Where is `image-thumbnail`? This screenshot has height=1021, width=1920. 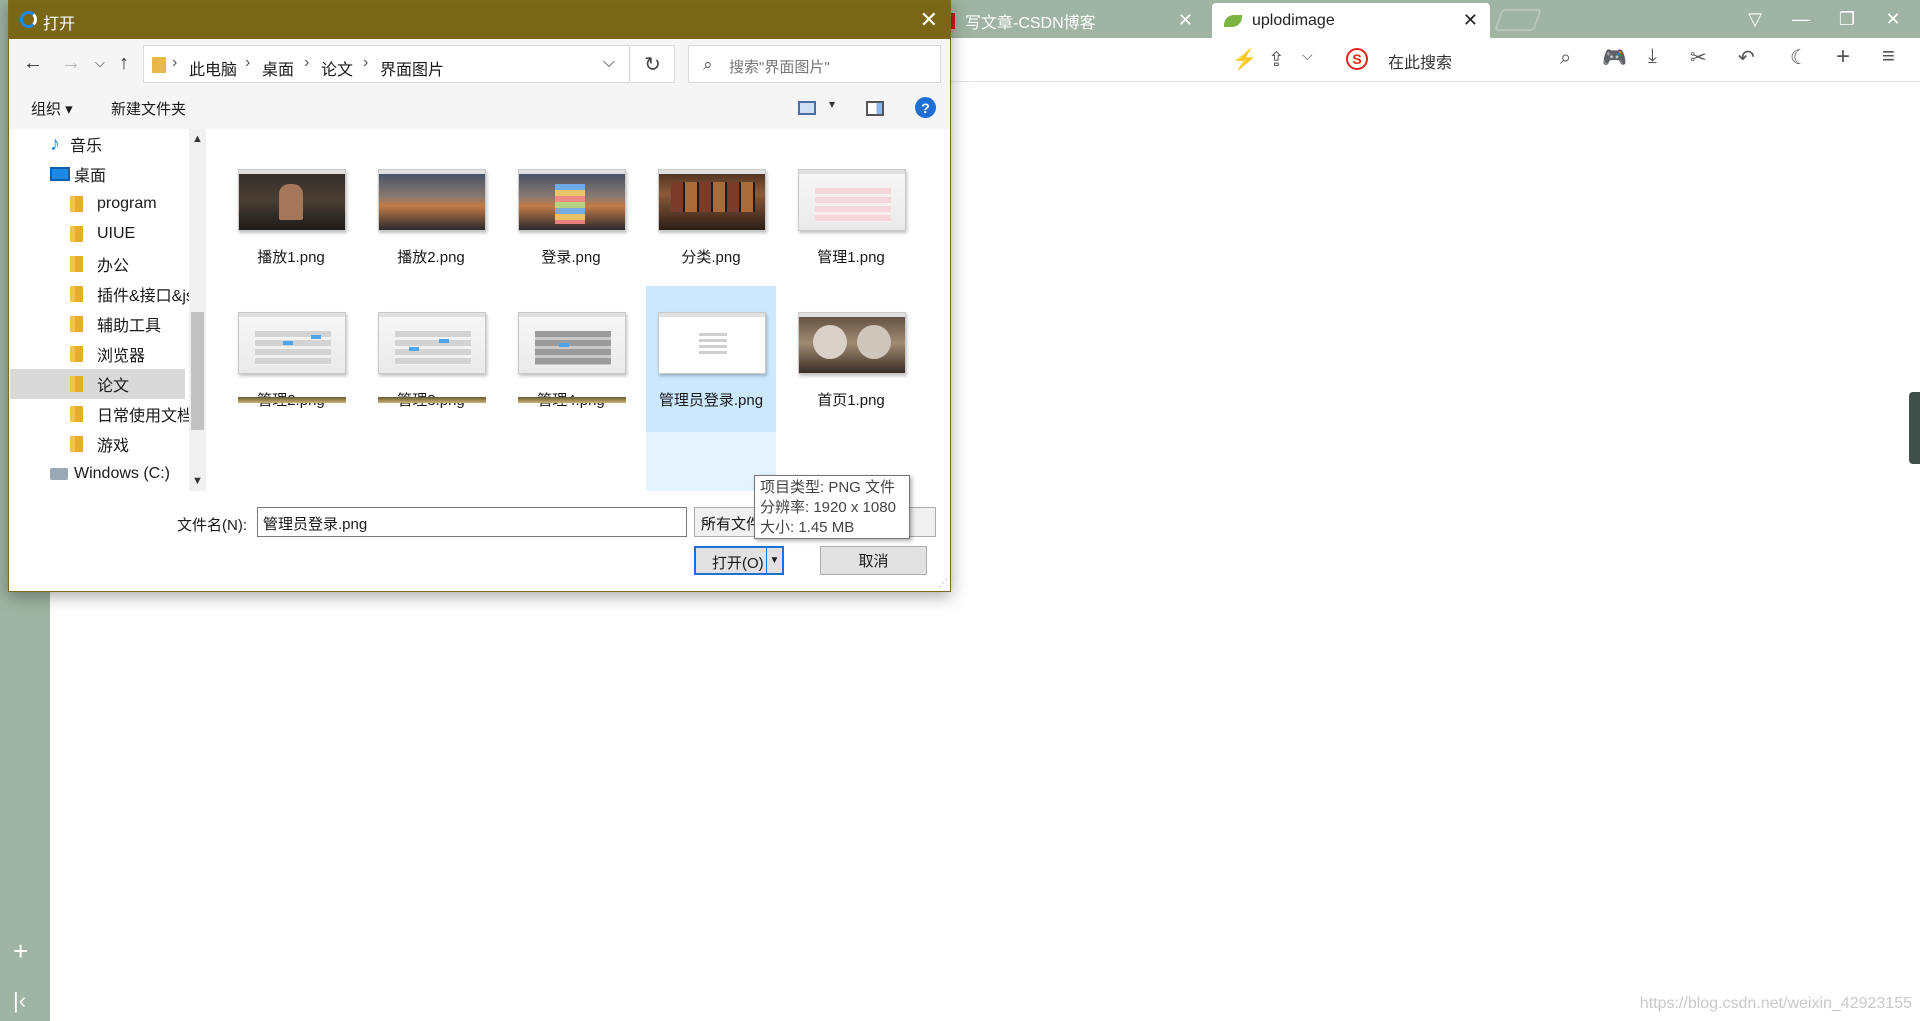 image-thumbnail is located at coordinates (292, 343).